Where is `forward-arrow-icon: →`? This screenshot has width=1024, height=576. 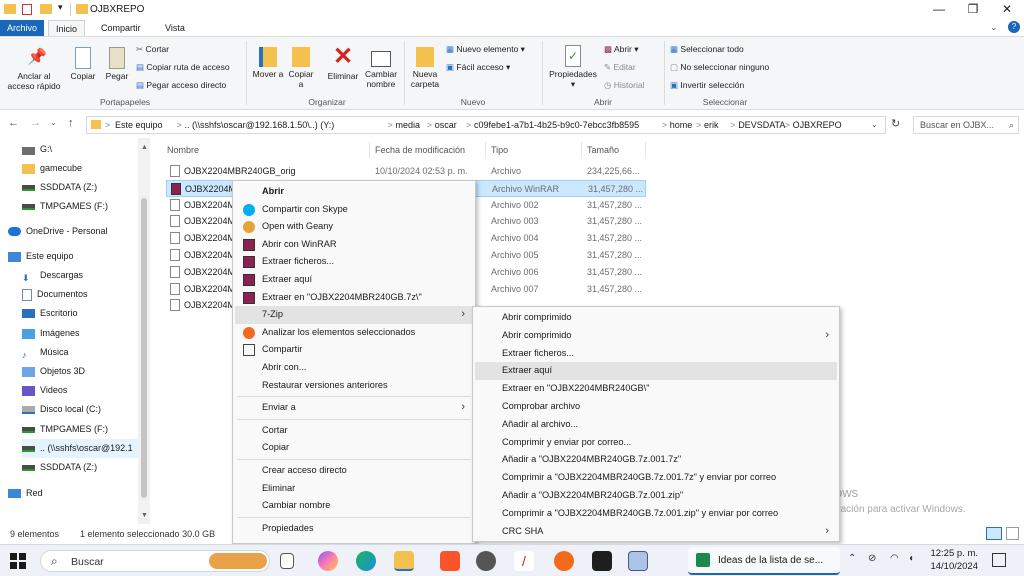 forward-arrow-icon: → is located at coordinates (35, 123).